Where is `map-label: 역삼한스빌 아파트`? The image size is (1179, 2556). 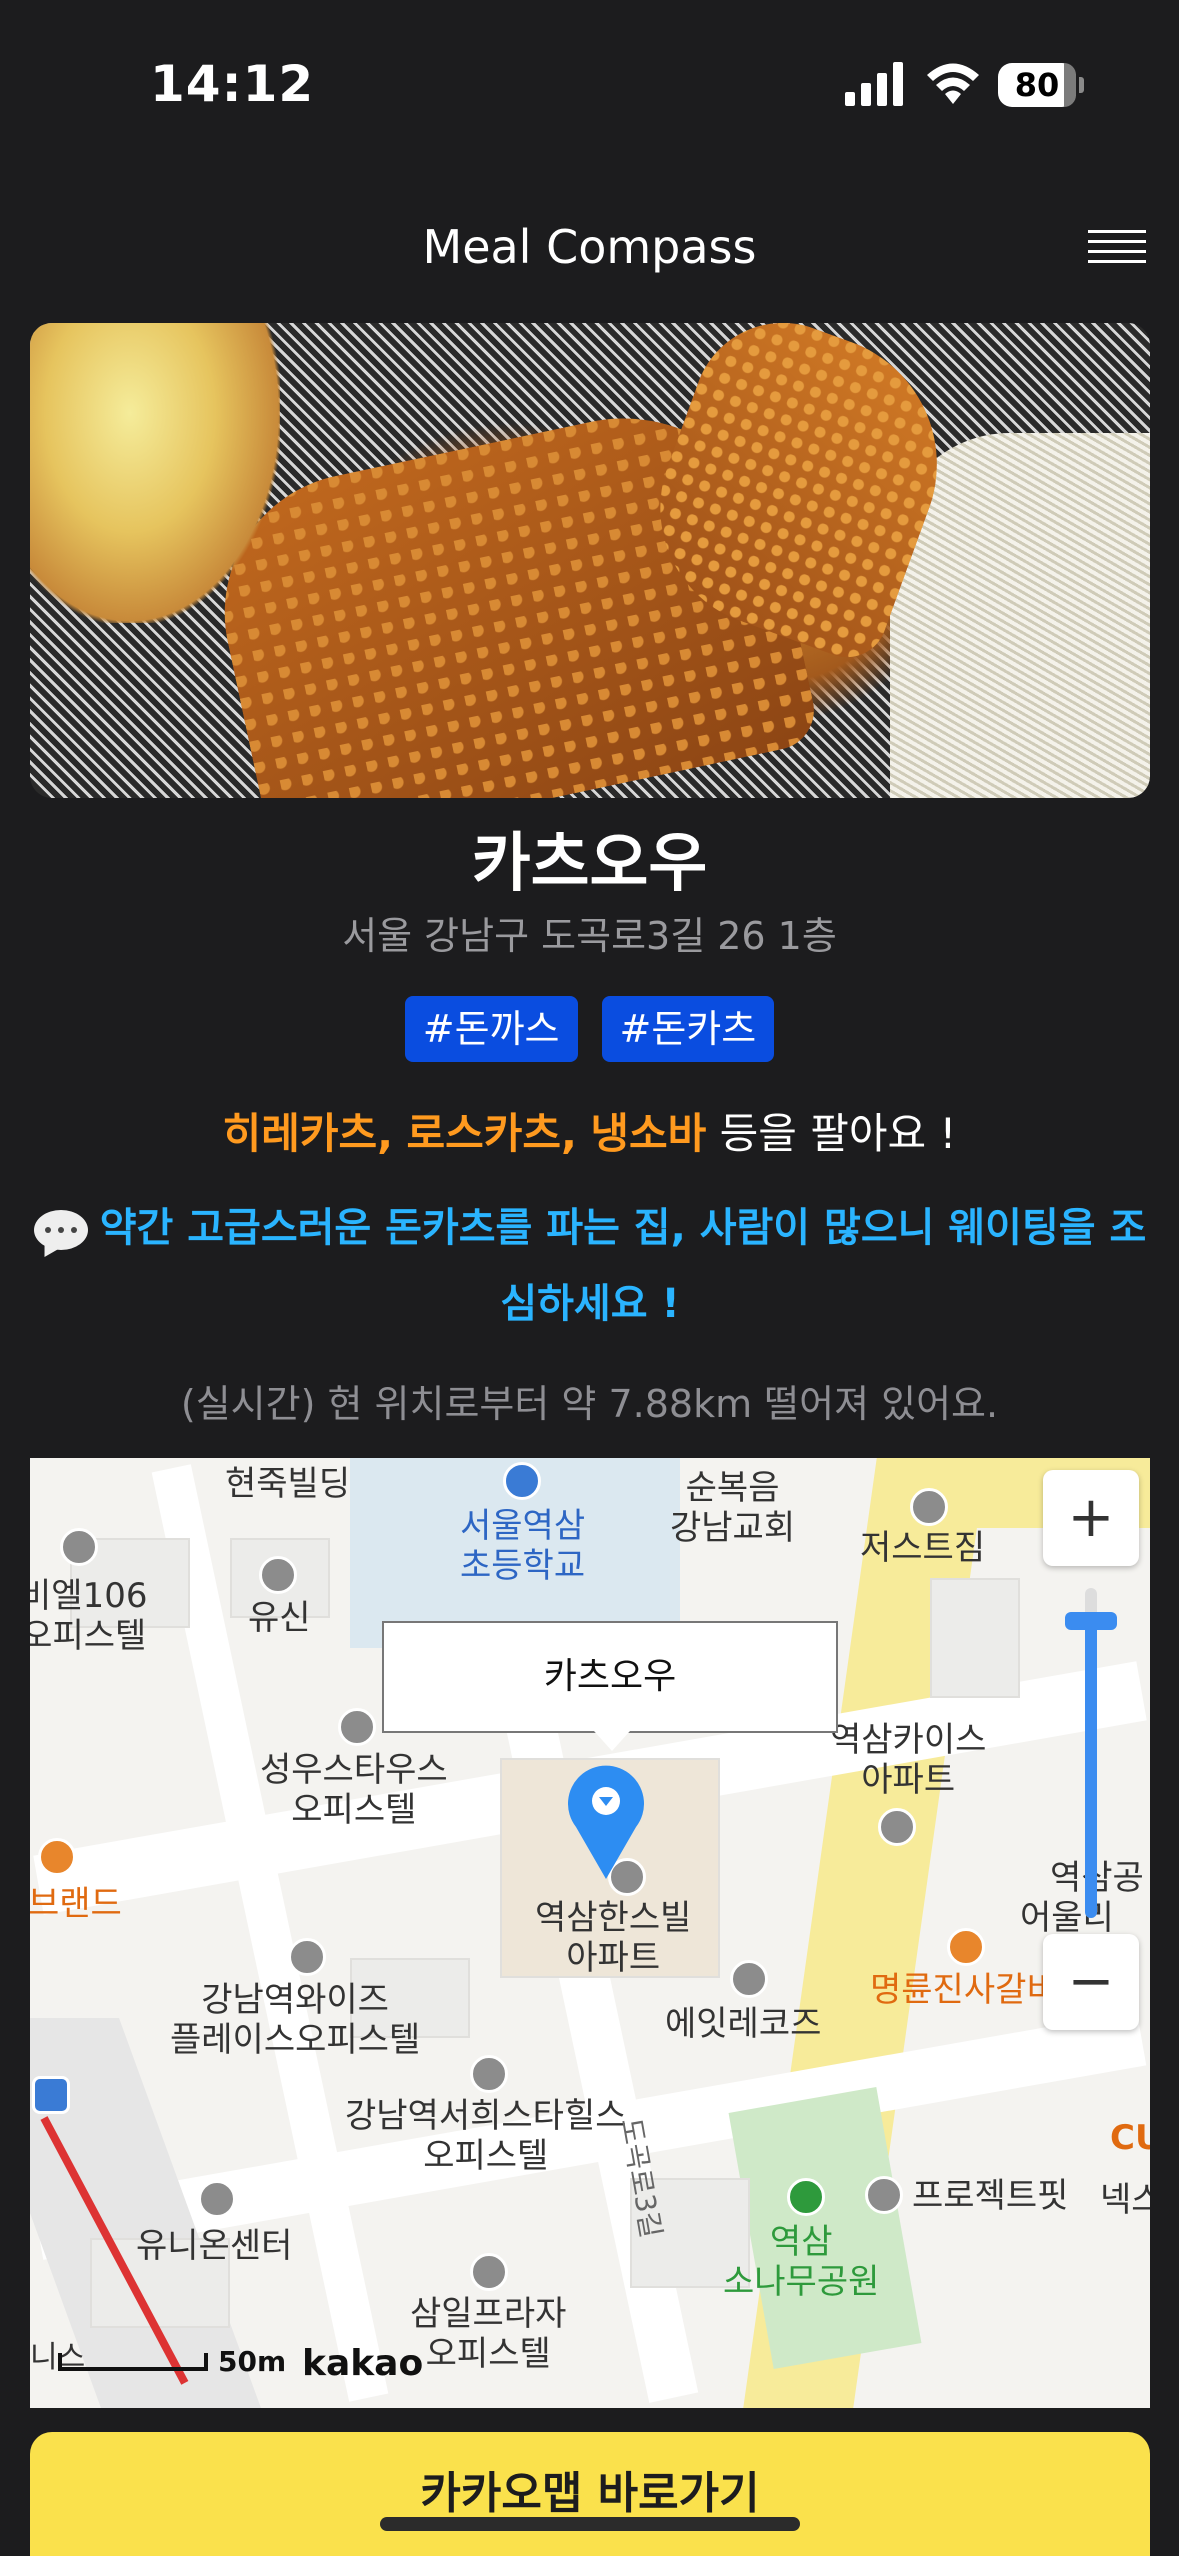
map-label: 역삼한스빌 아파트 is located at coordinates (613, 1938).